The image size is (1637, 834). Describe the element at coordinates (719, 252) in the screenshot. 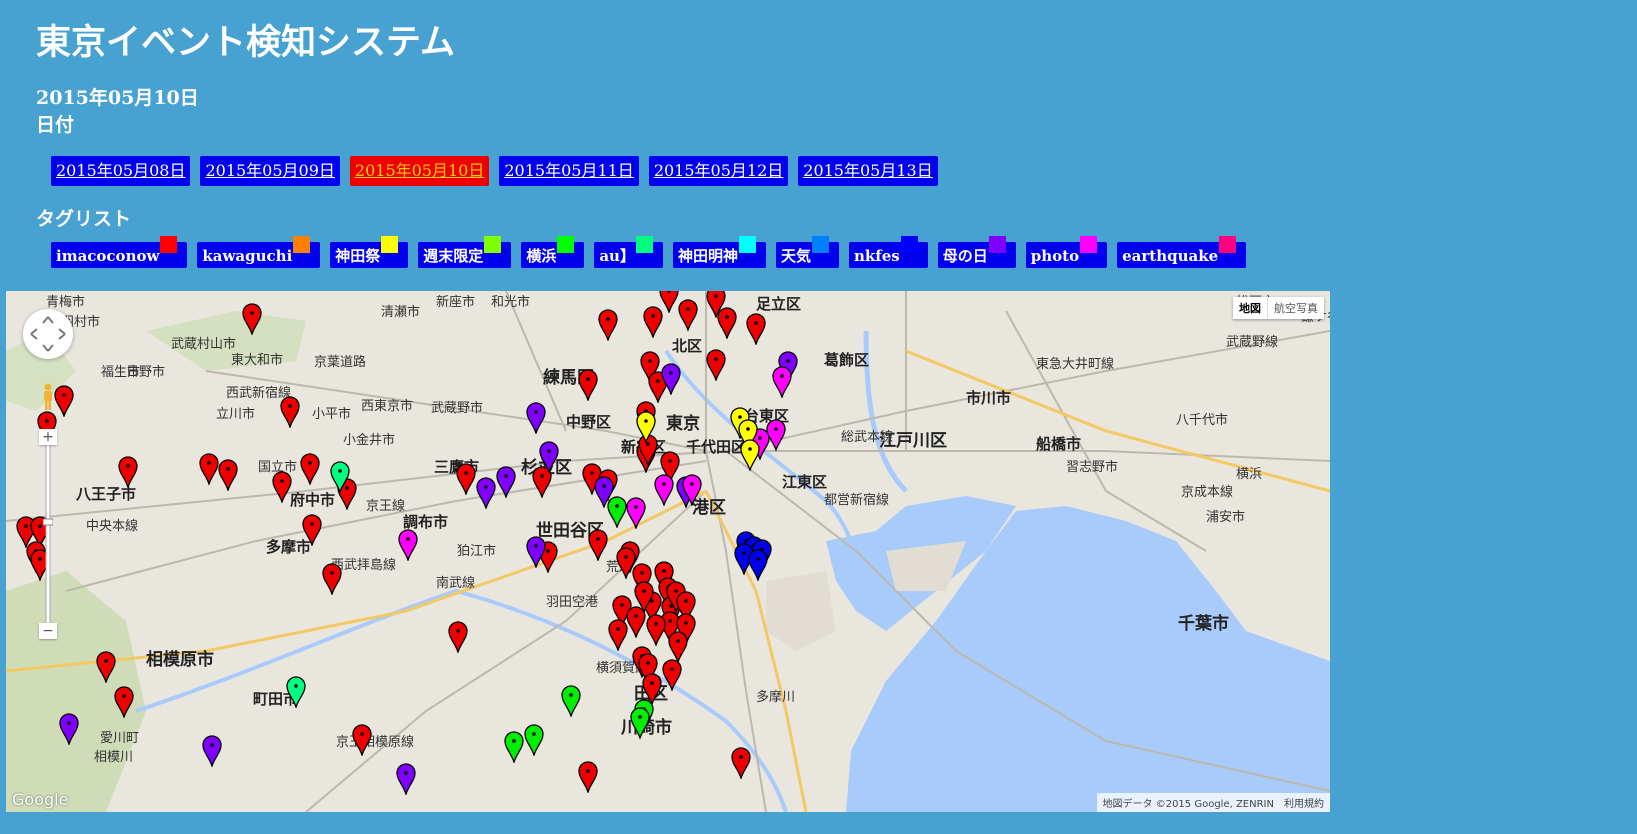

I see `tag-item: 神田明神` at that location.